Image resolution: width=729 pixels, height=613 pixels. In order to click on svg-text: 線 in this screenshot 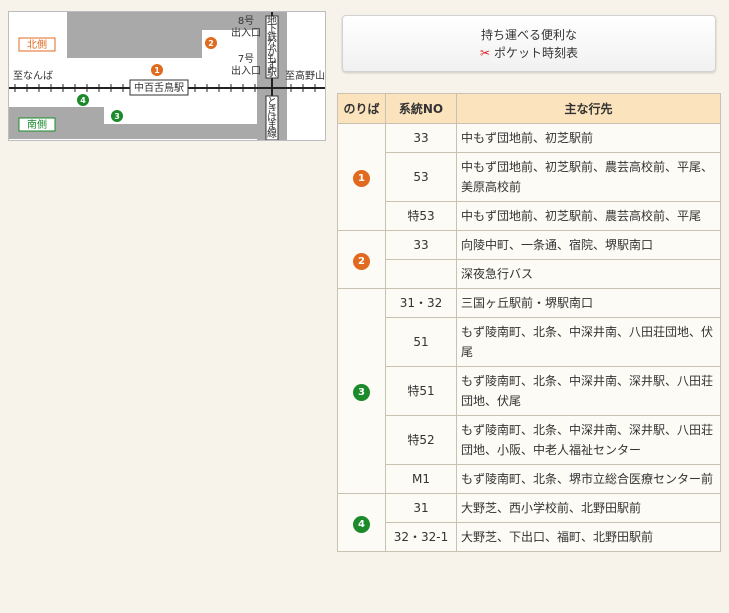, I will do `click(272, 133)`.